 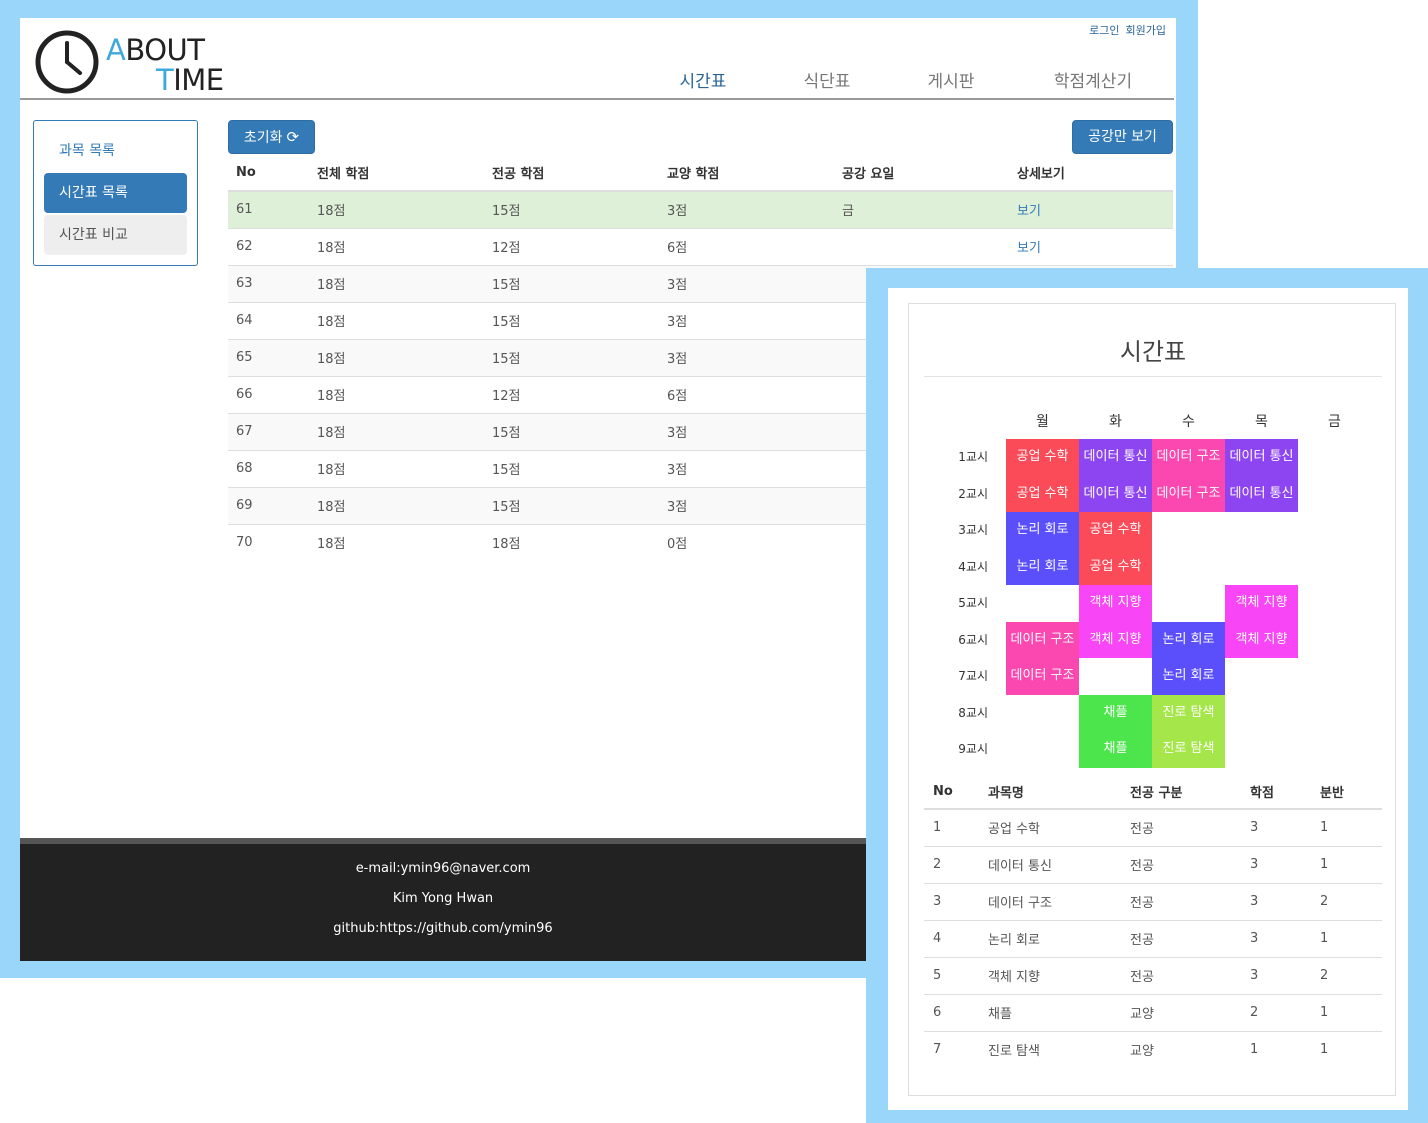 I want to click on column-header: 교양 학점, so click(x=746, y=173).